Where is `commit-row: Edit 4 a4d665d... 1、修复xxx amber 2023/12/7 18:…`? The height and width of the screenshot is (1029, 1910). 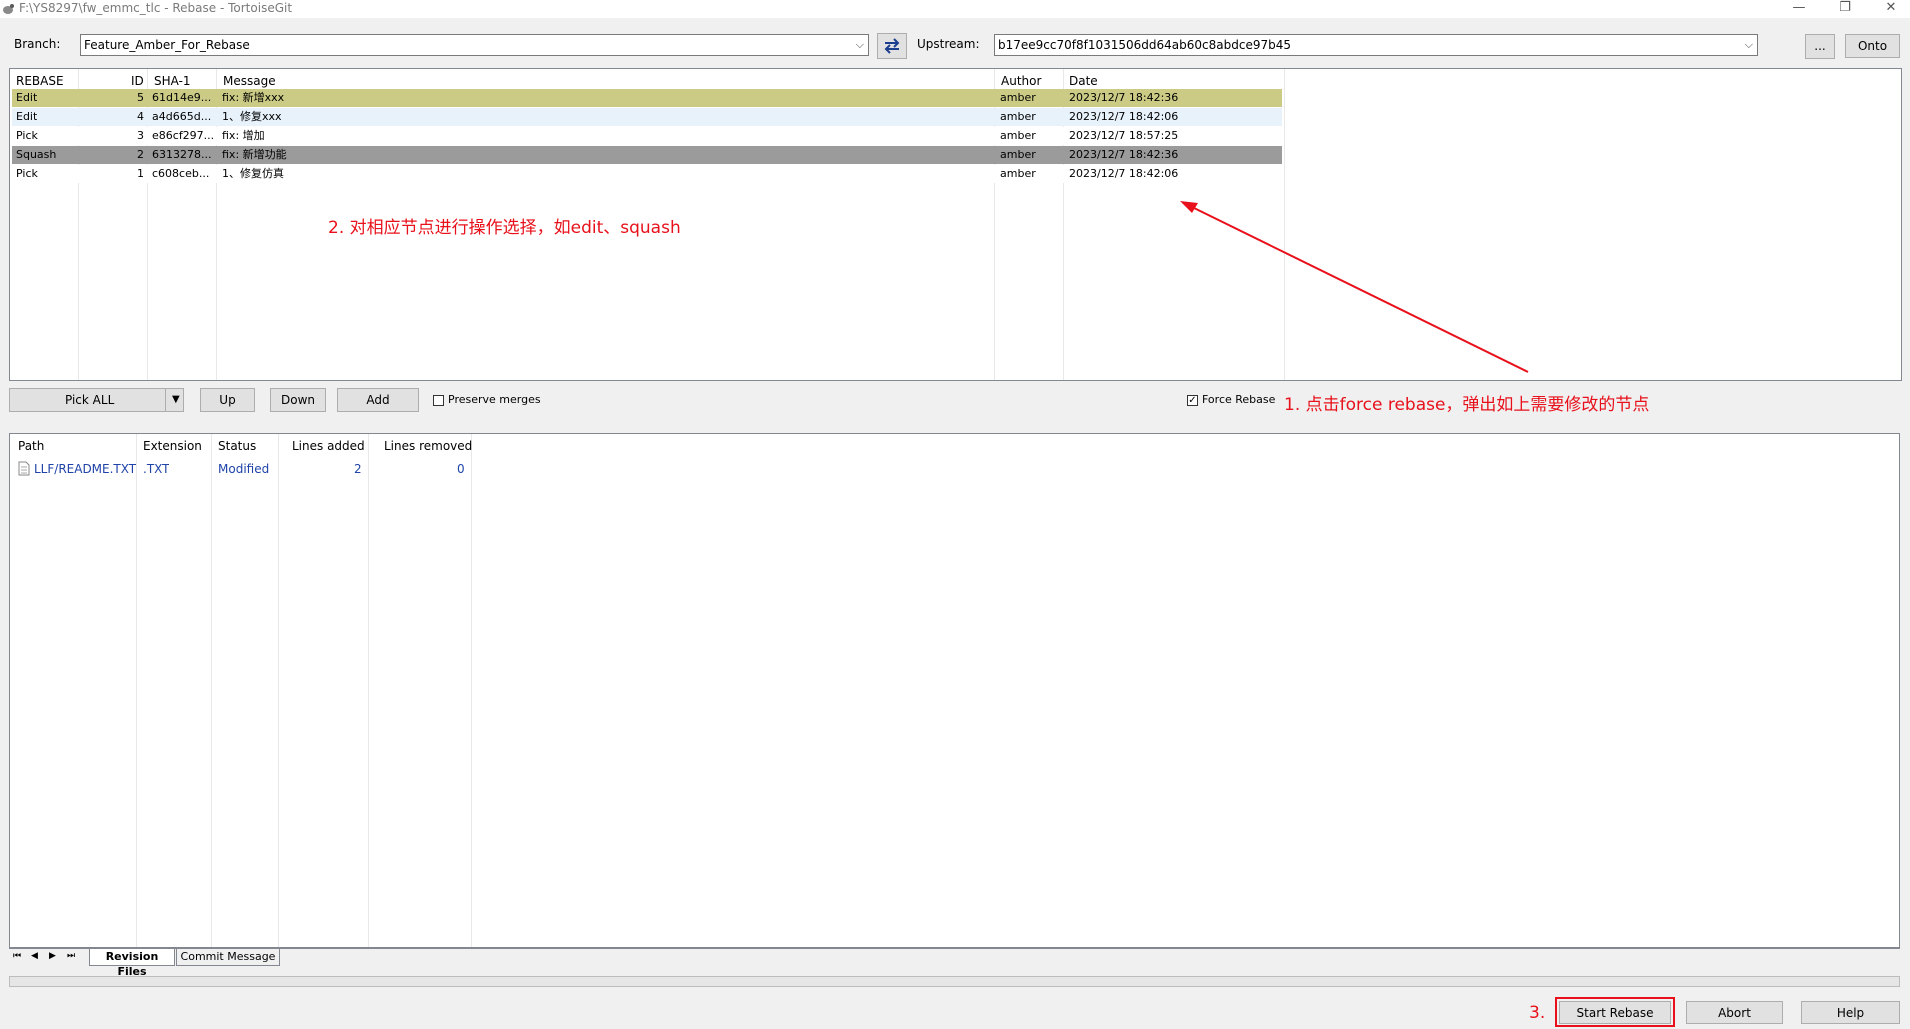 commit-row: Edit 4 a4d665d... 1、修复xxx amber 2023/12/7 18:… is located at coordinates (647, 117).